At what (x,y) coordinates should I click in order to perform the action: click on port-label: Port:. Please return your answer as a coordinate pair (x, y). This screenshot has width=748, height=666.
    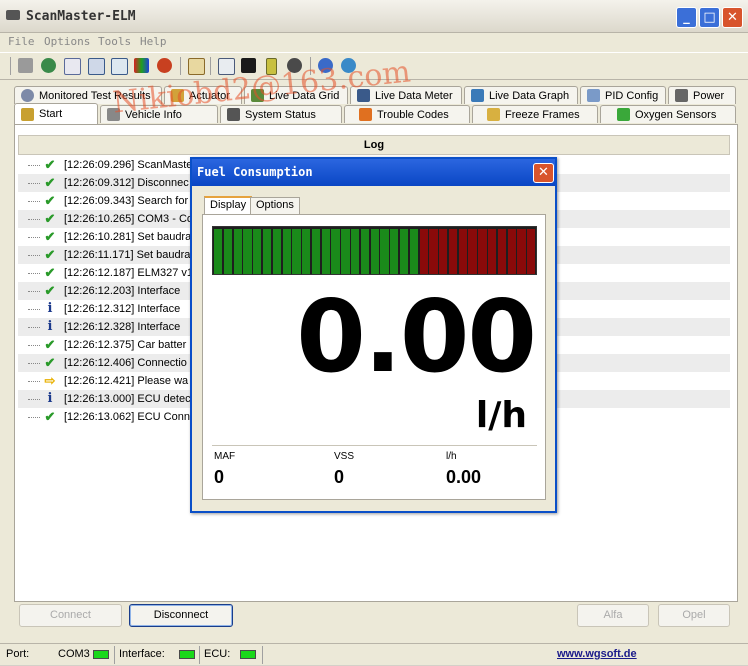
    Looking at the image, I should click on (18, 654).